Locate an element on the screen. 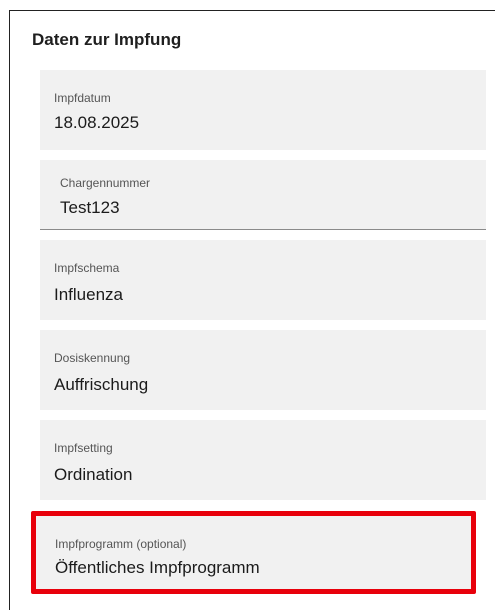 The width and height of the screenshot is (495, 610). dosiskennung-label: Dosiskennung is located at coordinates (92, 358).